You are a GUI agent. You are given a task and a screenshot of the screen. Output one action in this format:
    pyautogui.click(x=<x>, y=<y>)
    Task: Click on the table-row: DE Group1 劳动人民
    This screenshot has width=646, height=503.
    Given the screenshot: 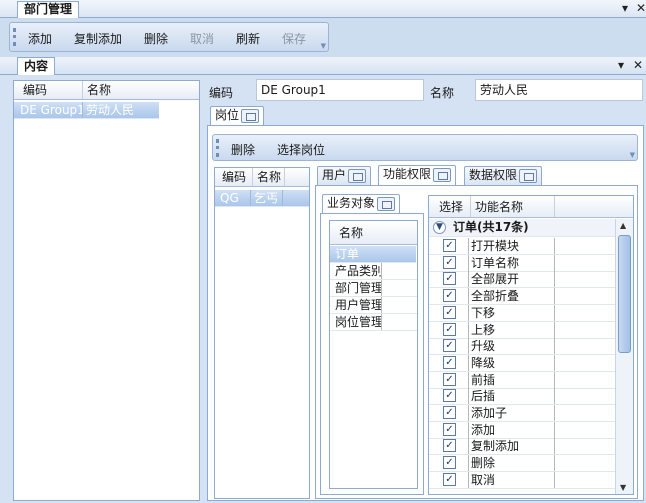 What is the action you would take?
    pyautogui.click(x=86, y=110)
    